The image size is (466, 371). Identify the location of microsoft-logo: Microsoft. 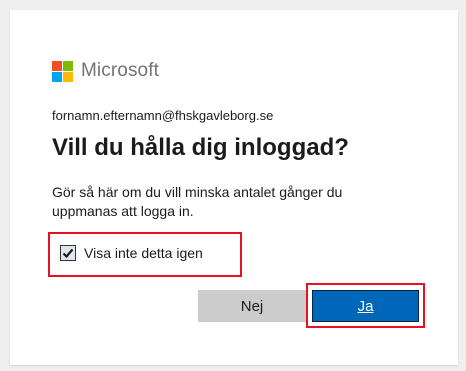
(105, 71).